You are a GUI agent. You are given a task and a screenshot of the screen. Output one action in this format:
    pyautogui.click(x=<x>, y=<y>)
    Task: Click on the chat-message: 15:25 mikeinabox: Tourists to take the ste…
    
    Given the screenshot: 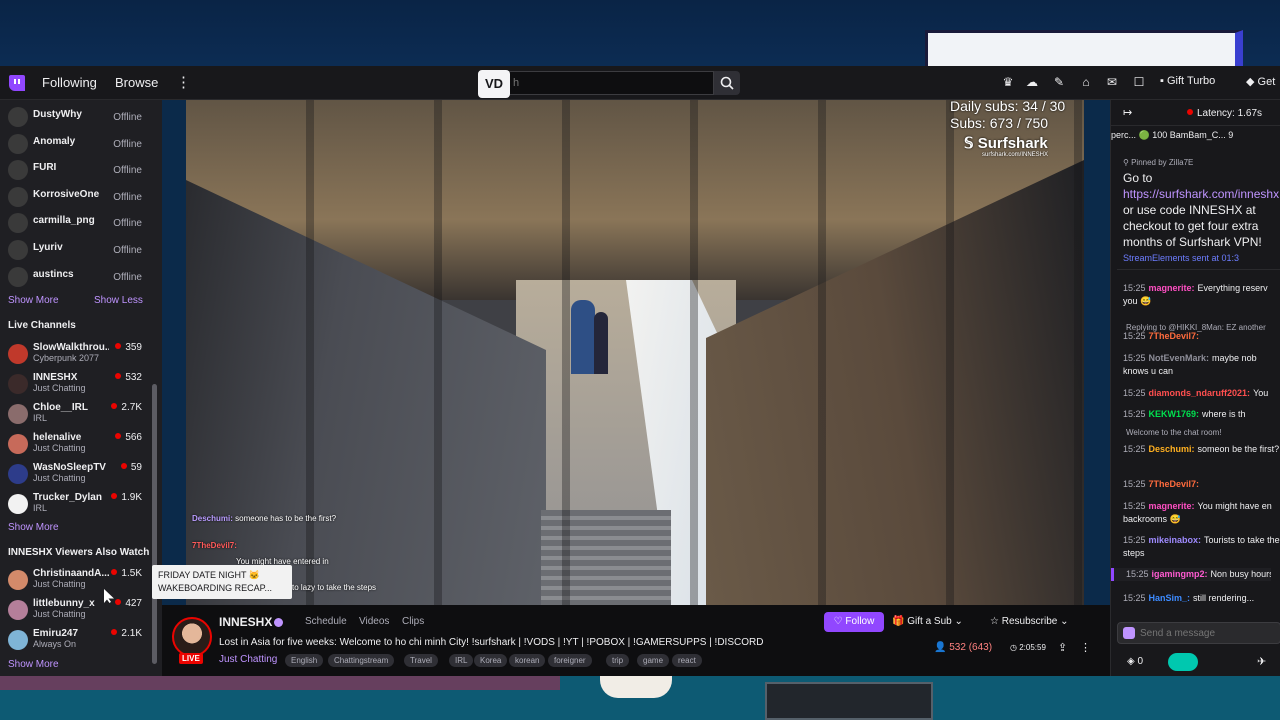 What is the action you would take?
    pyautogui.click(x=1201, y=547)
    